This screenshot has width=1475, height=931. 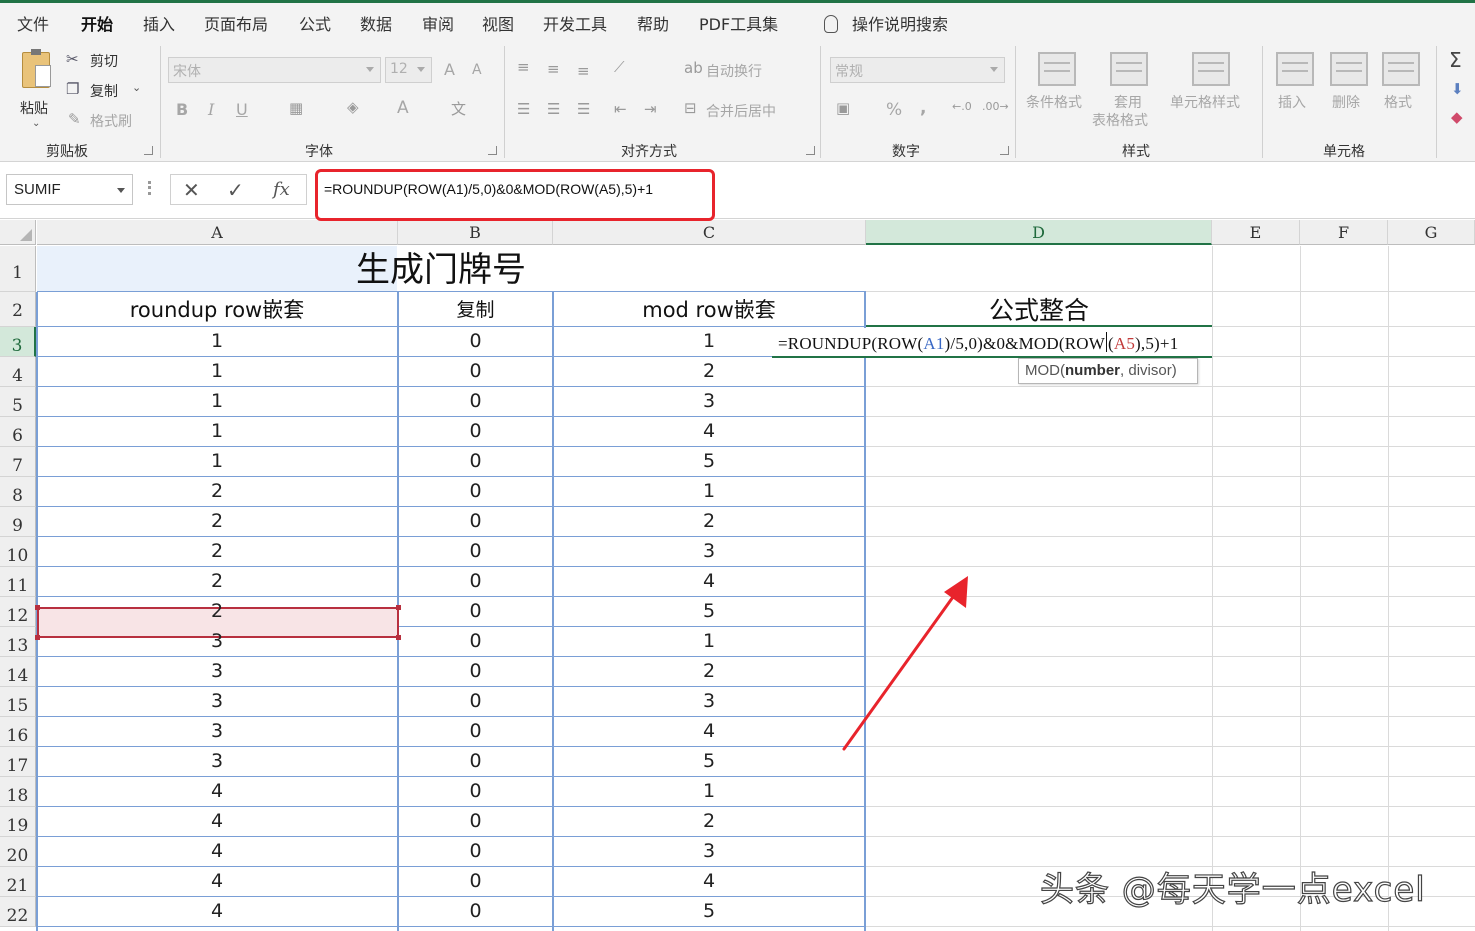 What do you see at coordinates (475, 761) in the screenshot?
I see `cell-b17: 0` at bounding box center [475, 761].